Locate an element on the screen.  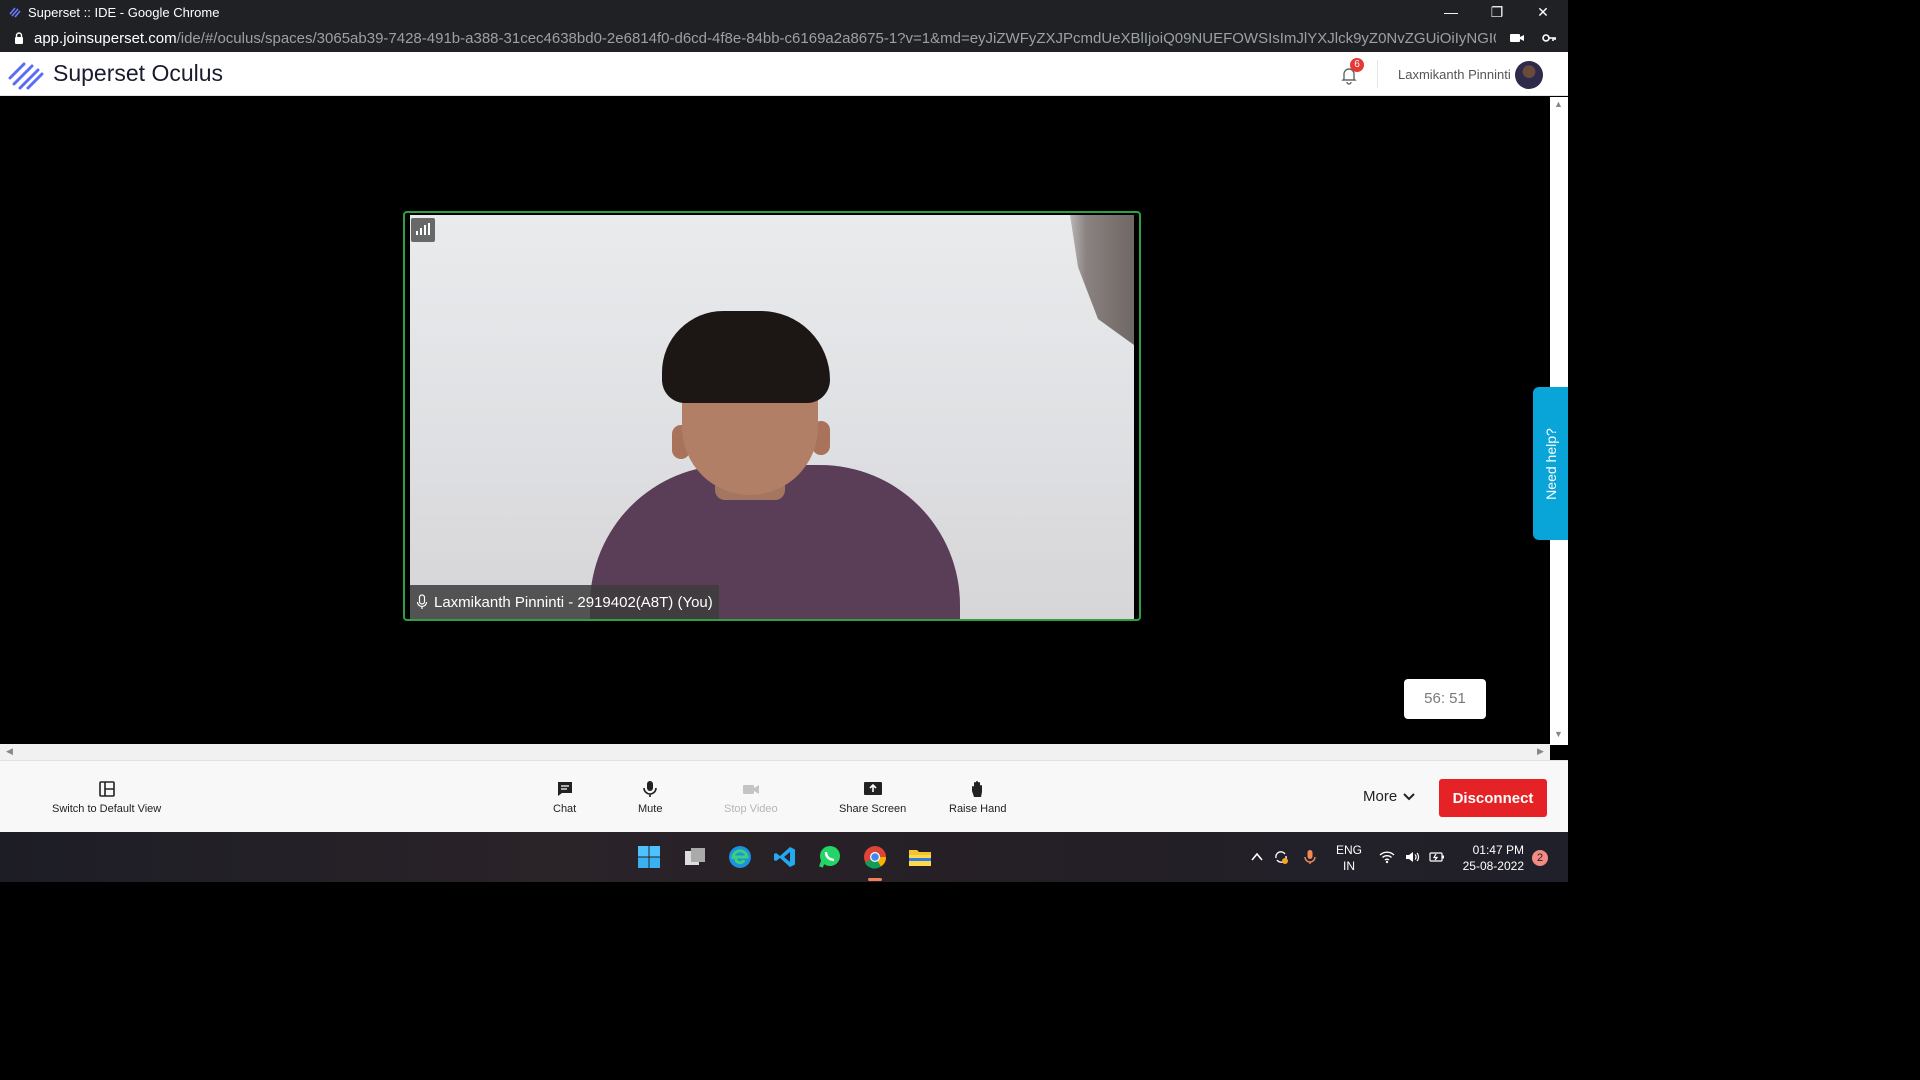
chat-icon is located at coordinates (564, 789).